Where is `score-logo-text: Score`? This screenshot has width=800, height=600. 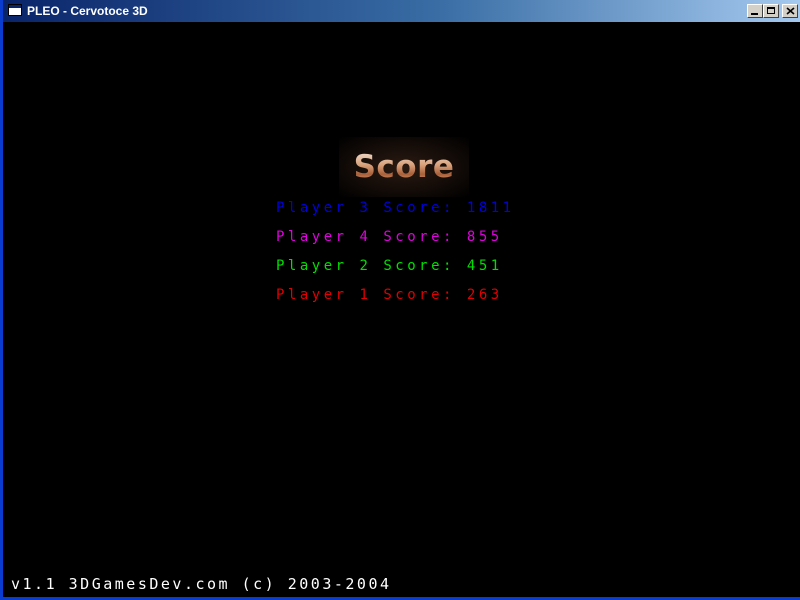 score-logo-text: Score is located at coordinates (404, 167).